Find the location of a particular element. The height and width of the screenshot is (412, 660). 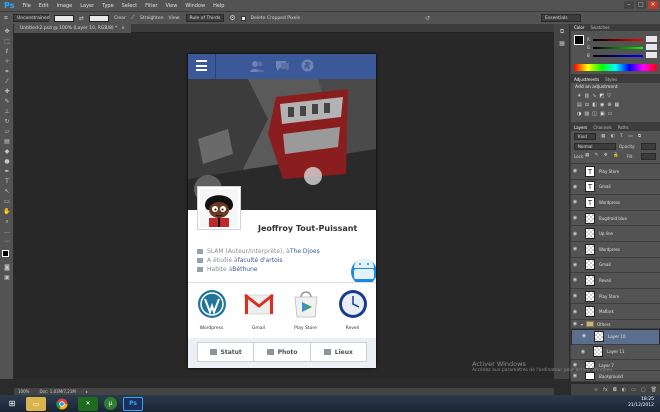

move-tool-icon: ✥ is located at coordinates (7, 32).